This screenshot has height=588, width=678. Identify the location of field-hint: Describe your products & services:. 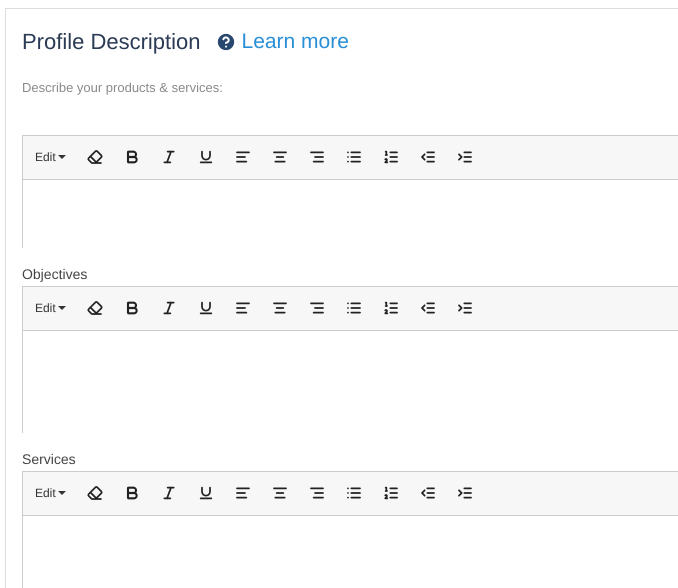
(123, 88).